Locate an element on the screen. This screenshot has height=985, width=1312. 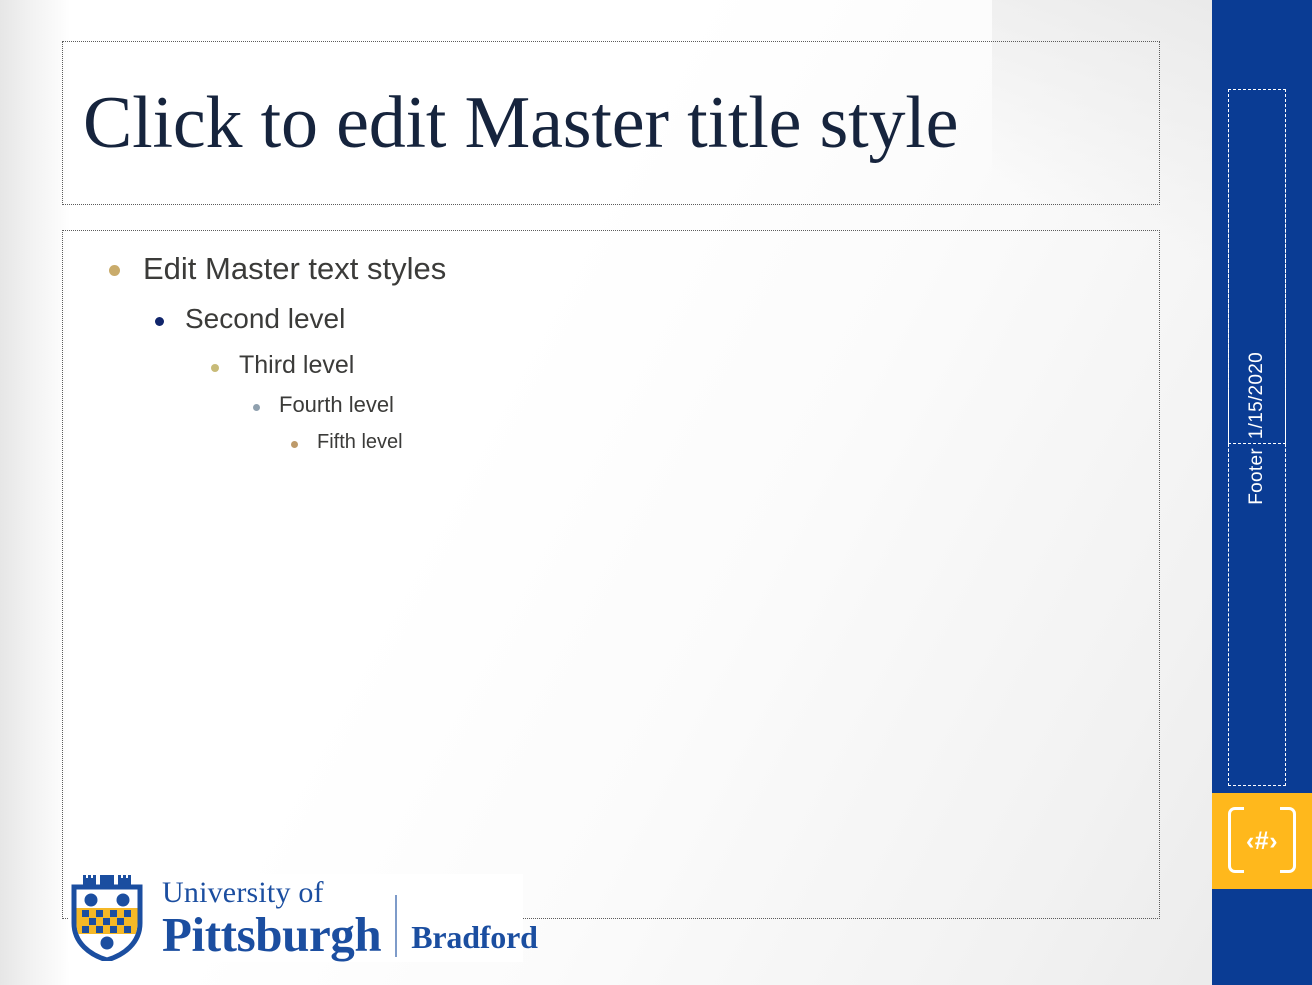
pitt-shield-icon is located at coordinates (107, 918).